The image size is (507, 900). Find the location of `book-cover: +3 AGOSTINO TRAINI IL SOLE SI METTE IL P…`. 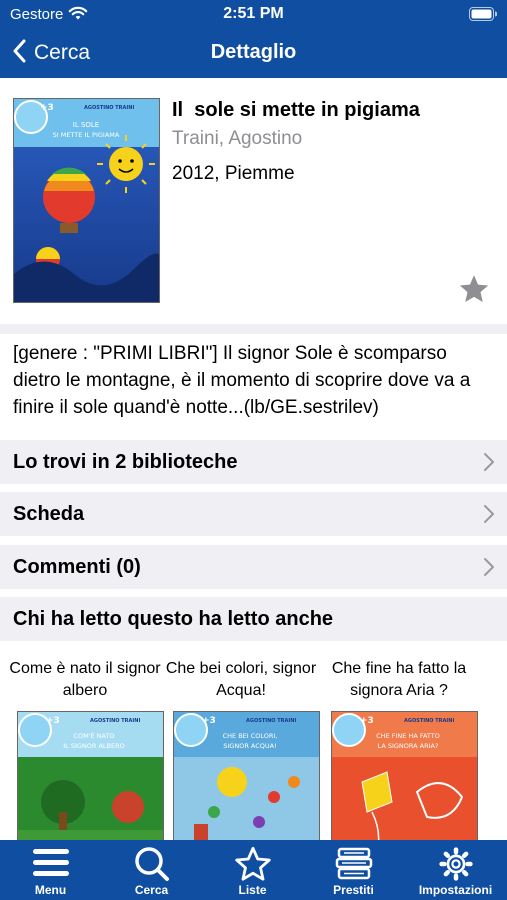

book-cover: +3 AGOSTINO TRAINI IL SOLE SI METTE IL P… is located at coordinates (86, 200).